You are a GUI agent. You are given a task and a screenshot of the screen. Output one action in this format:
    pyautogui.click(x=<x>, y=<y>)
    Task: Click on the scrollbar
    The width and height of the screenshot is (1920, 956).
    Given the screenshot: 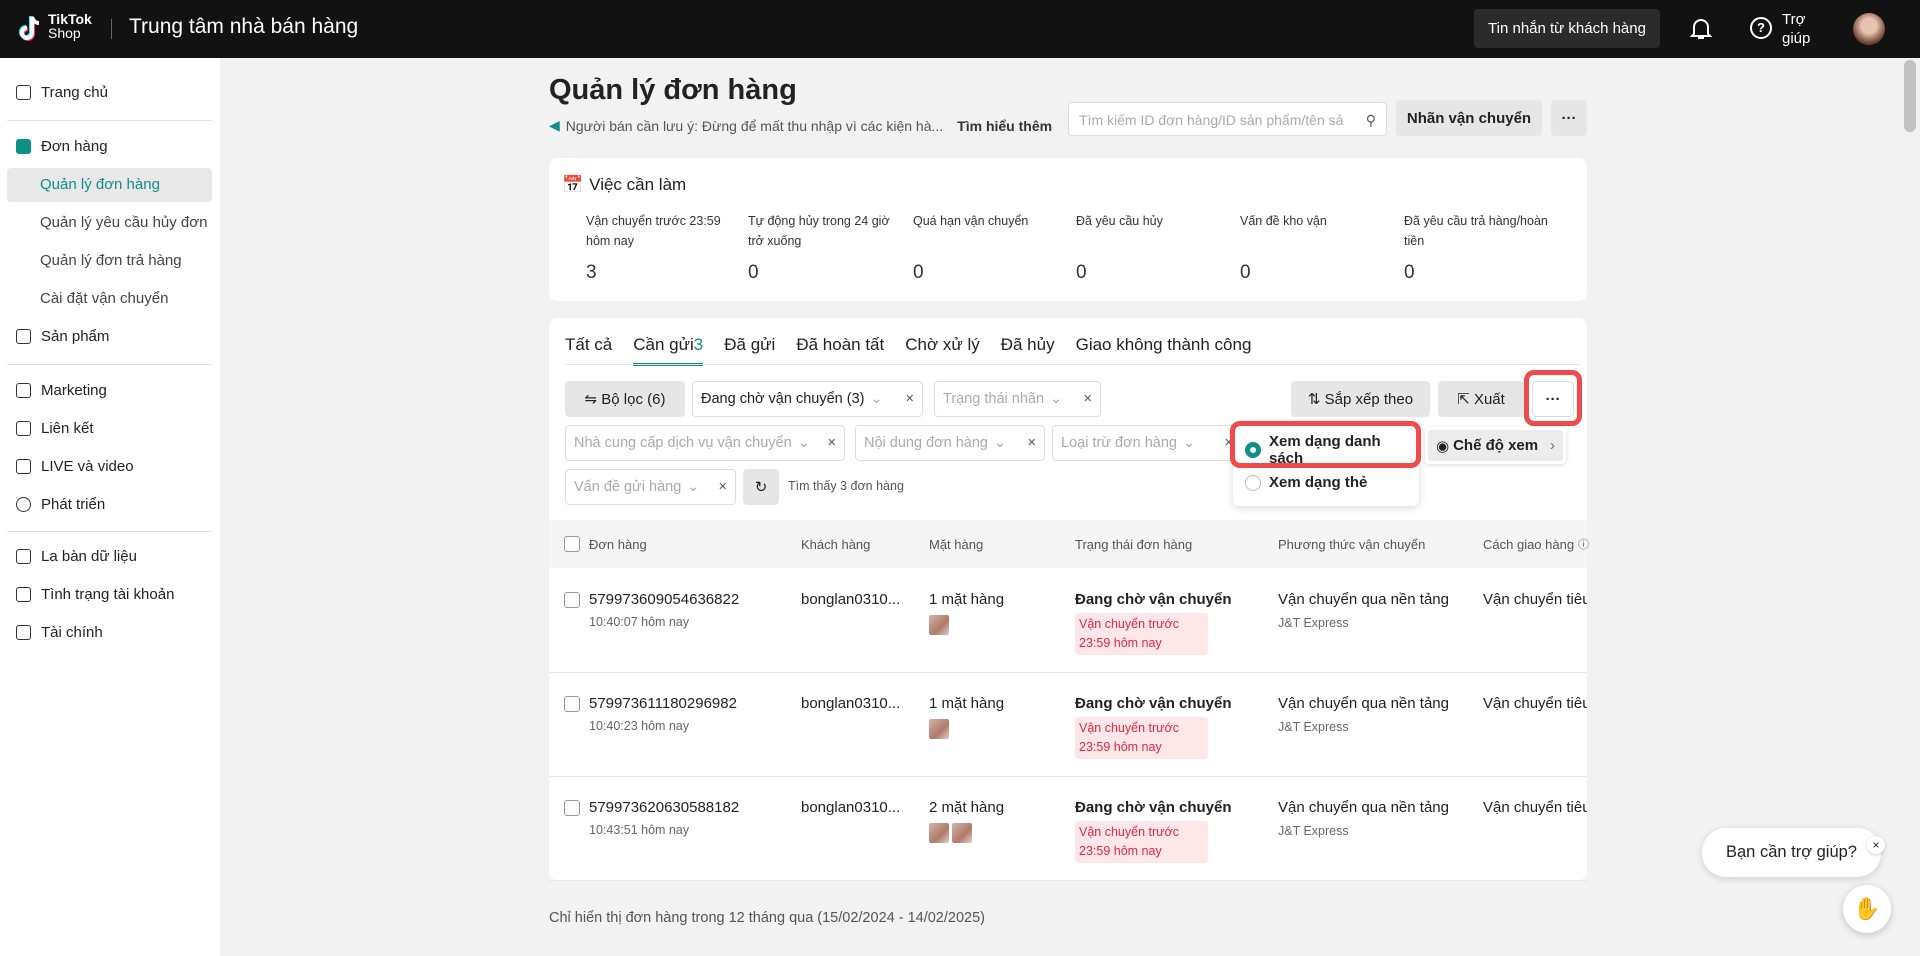 What is the action you would take?
    pyautogui.click(x=1910, y=507)
    